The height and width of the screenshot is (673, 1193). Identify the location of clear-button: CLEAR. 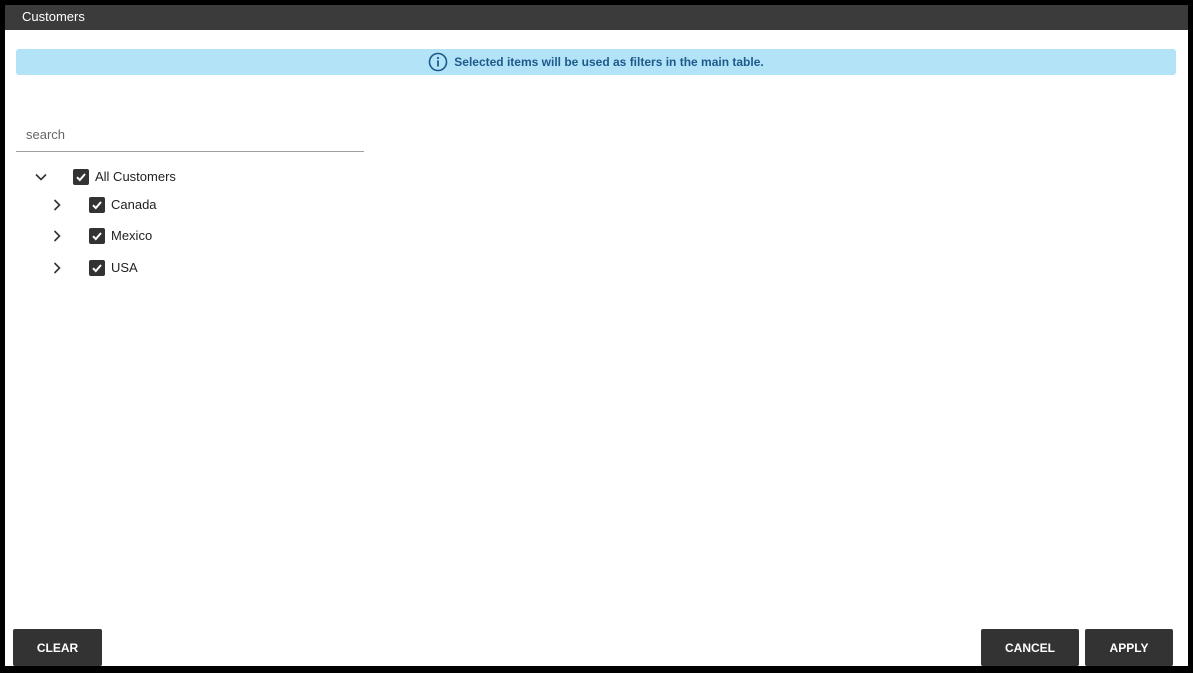
(57, 647).